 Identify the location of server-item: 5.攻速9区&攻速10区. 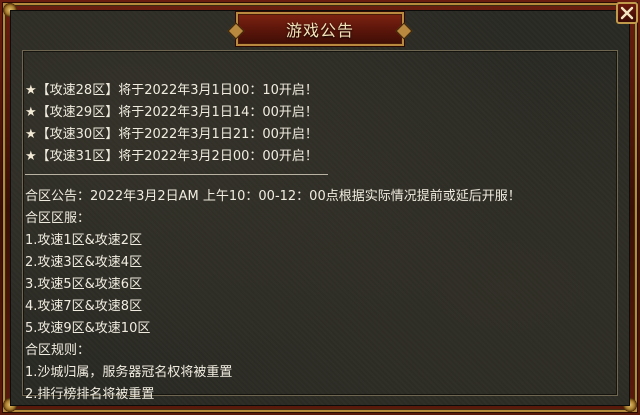
(88, 328).